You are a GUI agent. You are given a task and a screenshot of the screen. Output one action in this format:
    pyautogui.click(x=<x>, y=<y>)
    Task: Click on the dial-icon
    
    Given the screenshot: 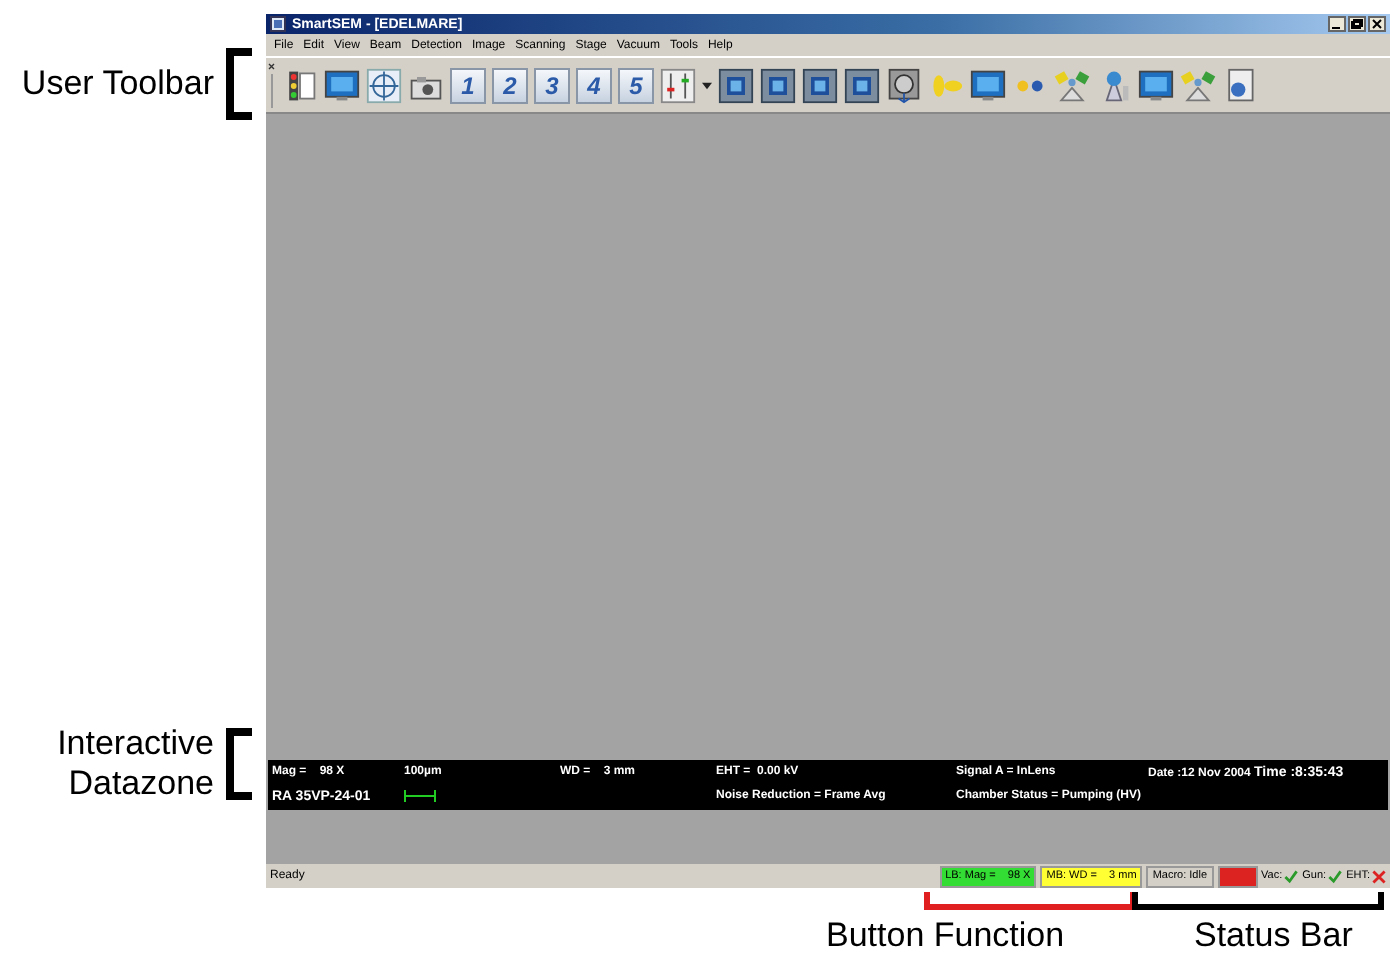 What is the action you would take?
    pyautogui.click(x=904, y=85)
    